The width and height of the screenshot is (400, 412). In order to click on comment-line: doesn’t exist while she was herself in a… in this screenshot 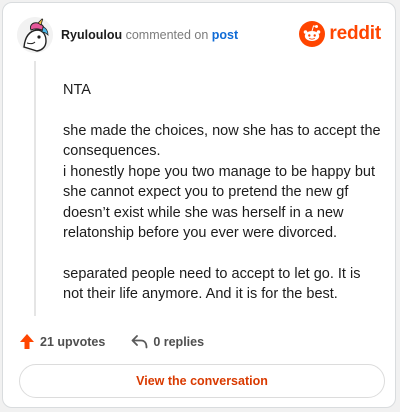, I will do `click(203, 212)`.